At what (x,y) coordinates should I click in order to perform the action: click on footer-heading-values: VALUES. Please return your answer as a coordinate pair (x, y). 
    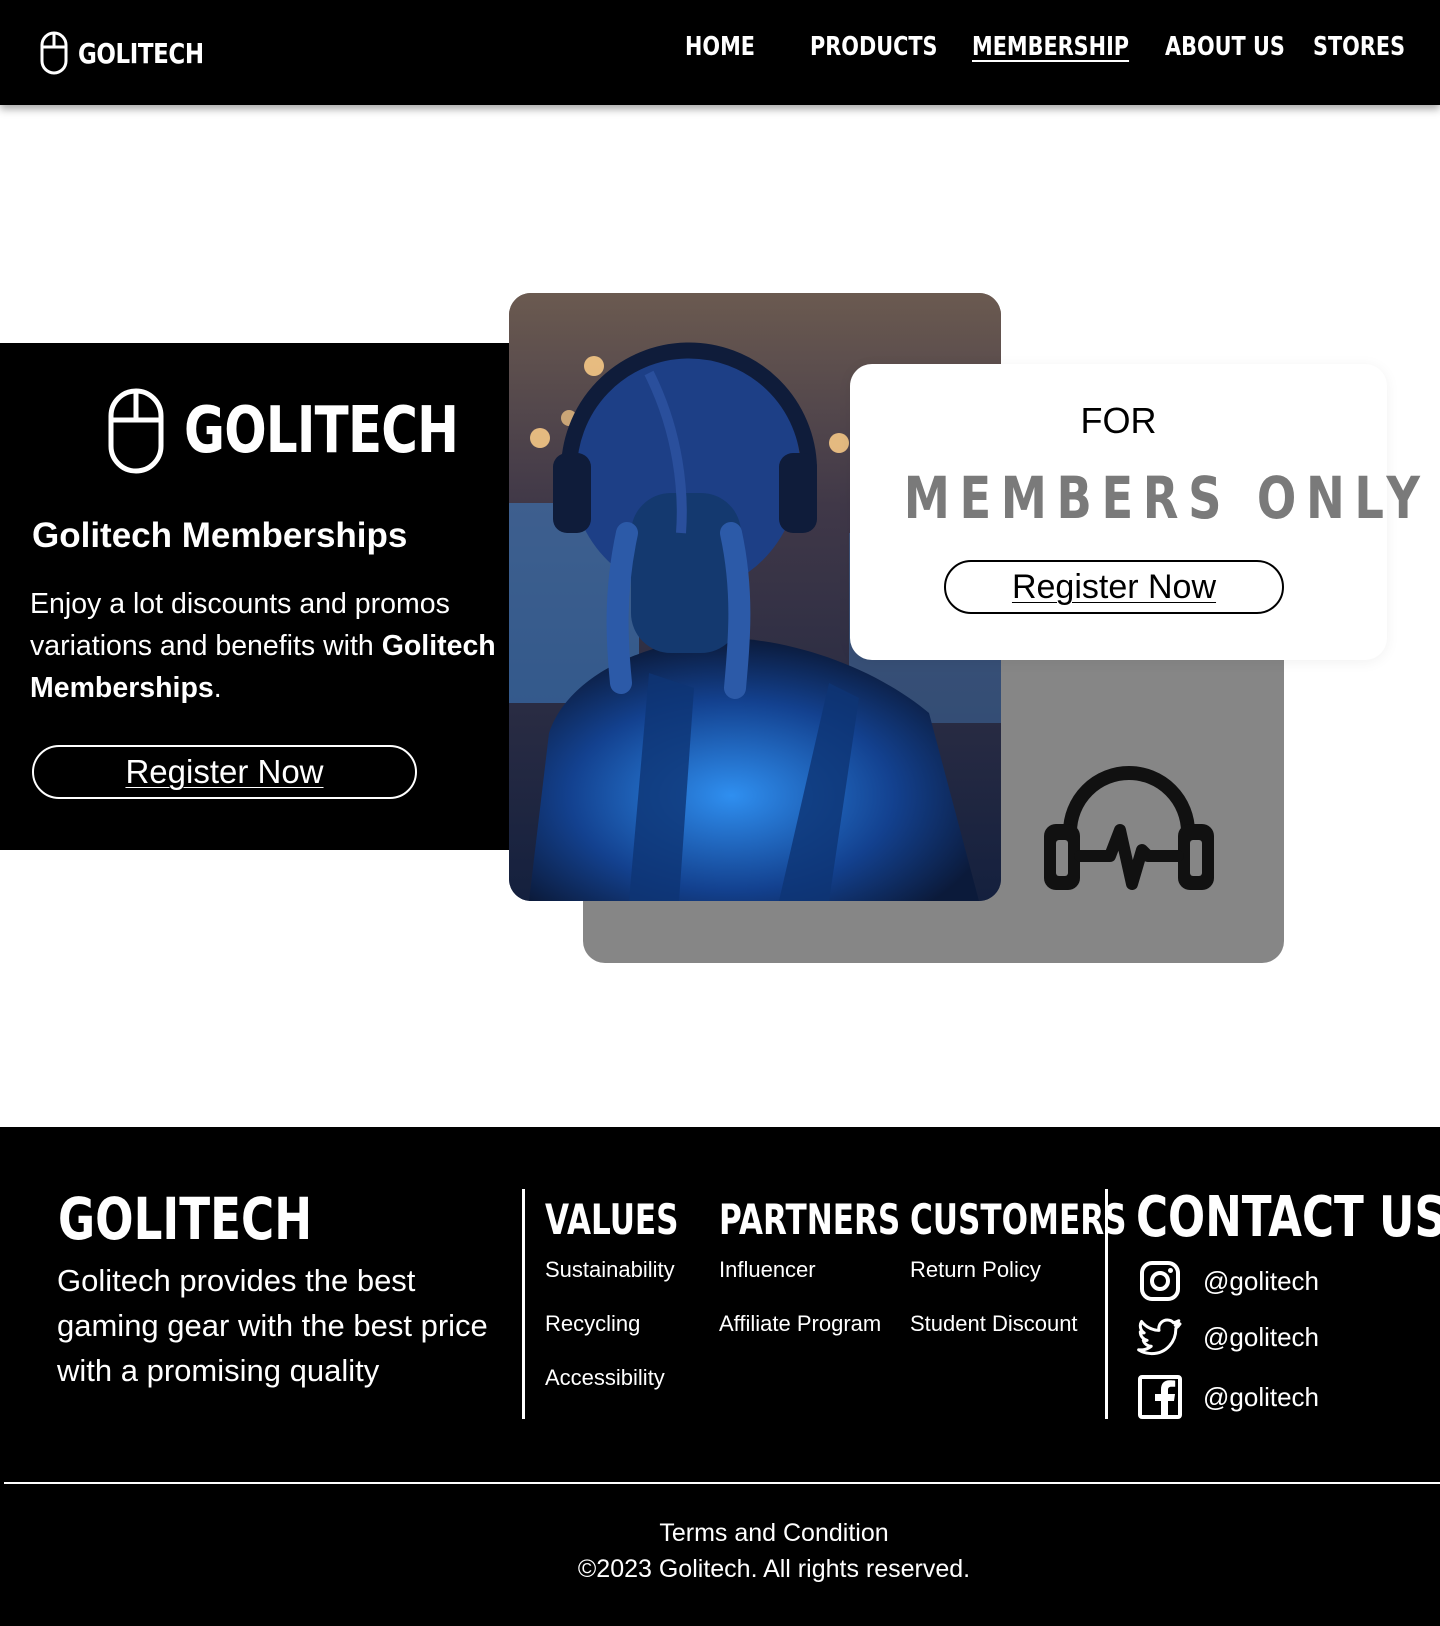
    Looking at the image, I should click on (612, 1219).